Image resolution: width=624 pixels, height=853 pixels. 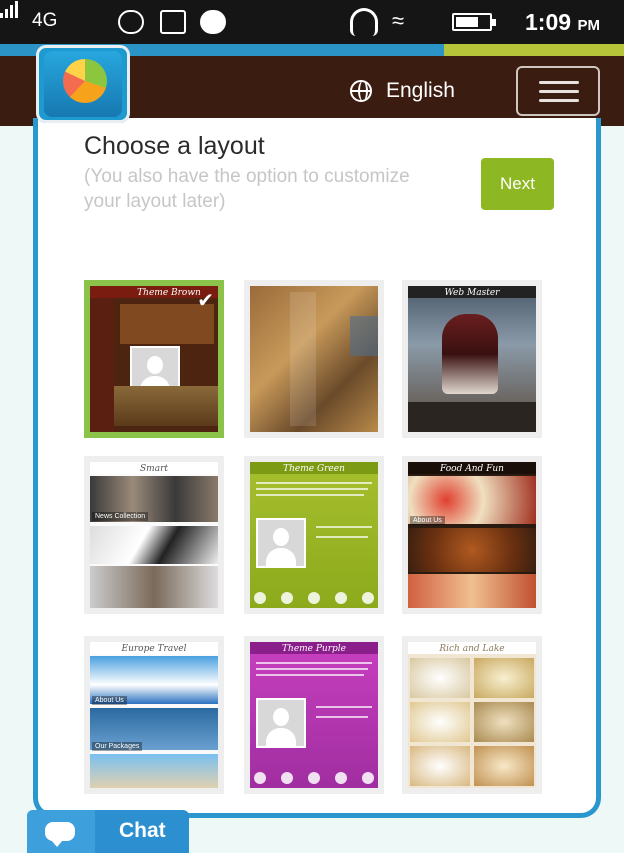 I want to click on hamburger-menu-button, so click(x=558, y=91).